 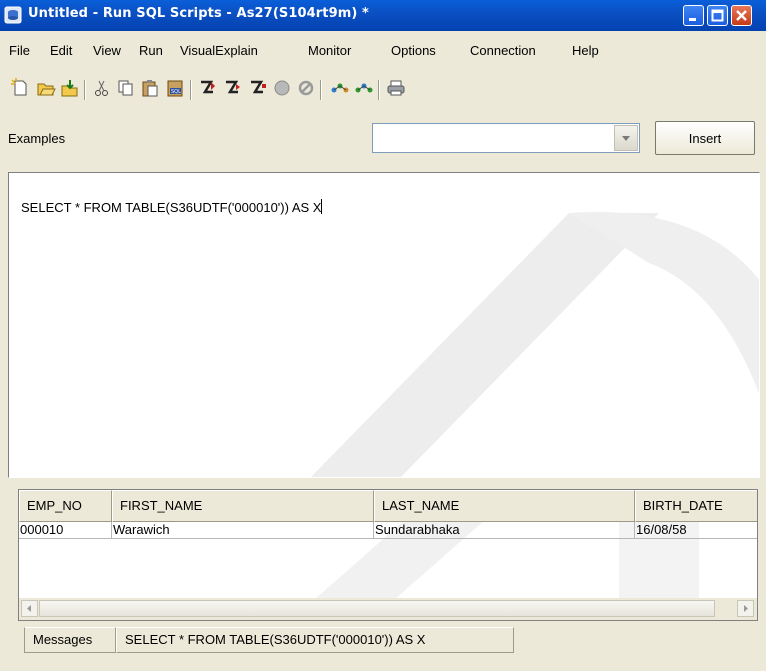 What do you see at coordinates (19, 50) in the screenshot?
I see `menu-file: File` at bounding box center [19, 50].